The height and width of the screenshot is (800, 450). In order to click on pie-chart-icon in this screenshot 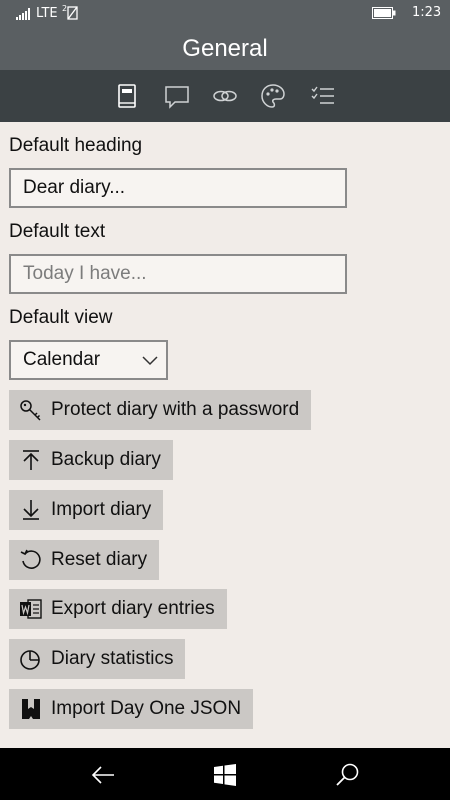, I will do `click(31, 659)`.